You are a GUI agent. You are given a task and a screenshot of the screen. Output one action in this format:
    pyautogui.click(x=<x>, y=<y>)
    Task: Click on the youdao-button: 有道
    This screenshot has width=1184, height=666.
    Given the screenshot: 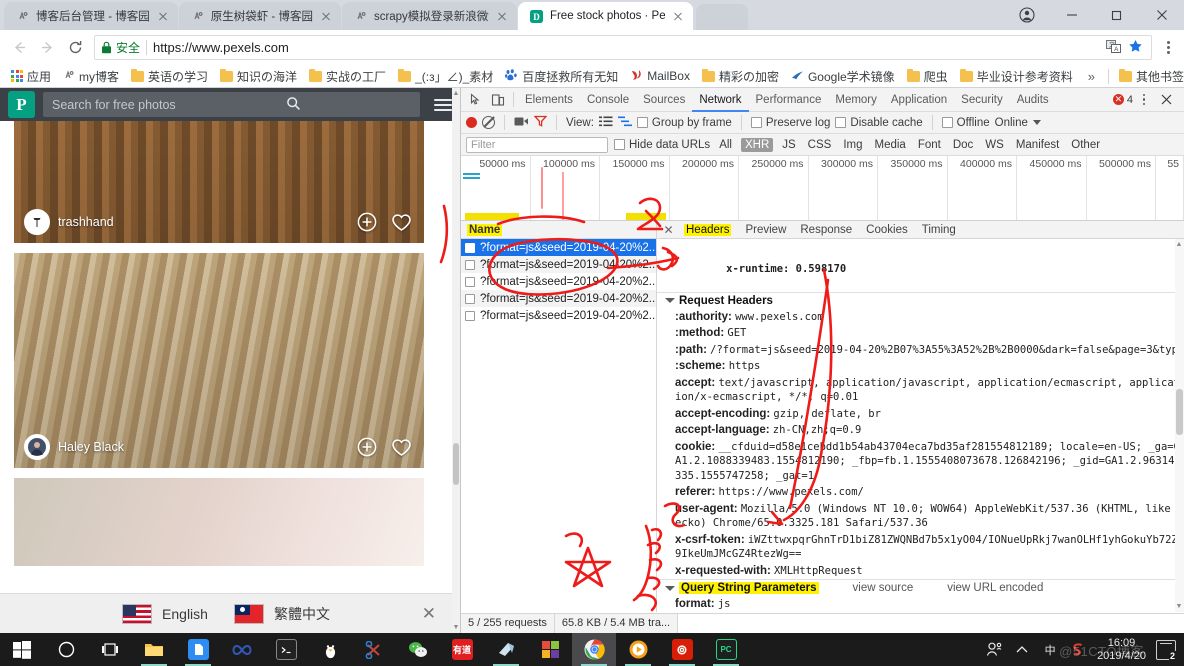 What is the action you would take?
    pyautogui.click(x=462, y=649)
    